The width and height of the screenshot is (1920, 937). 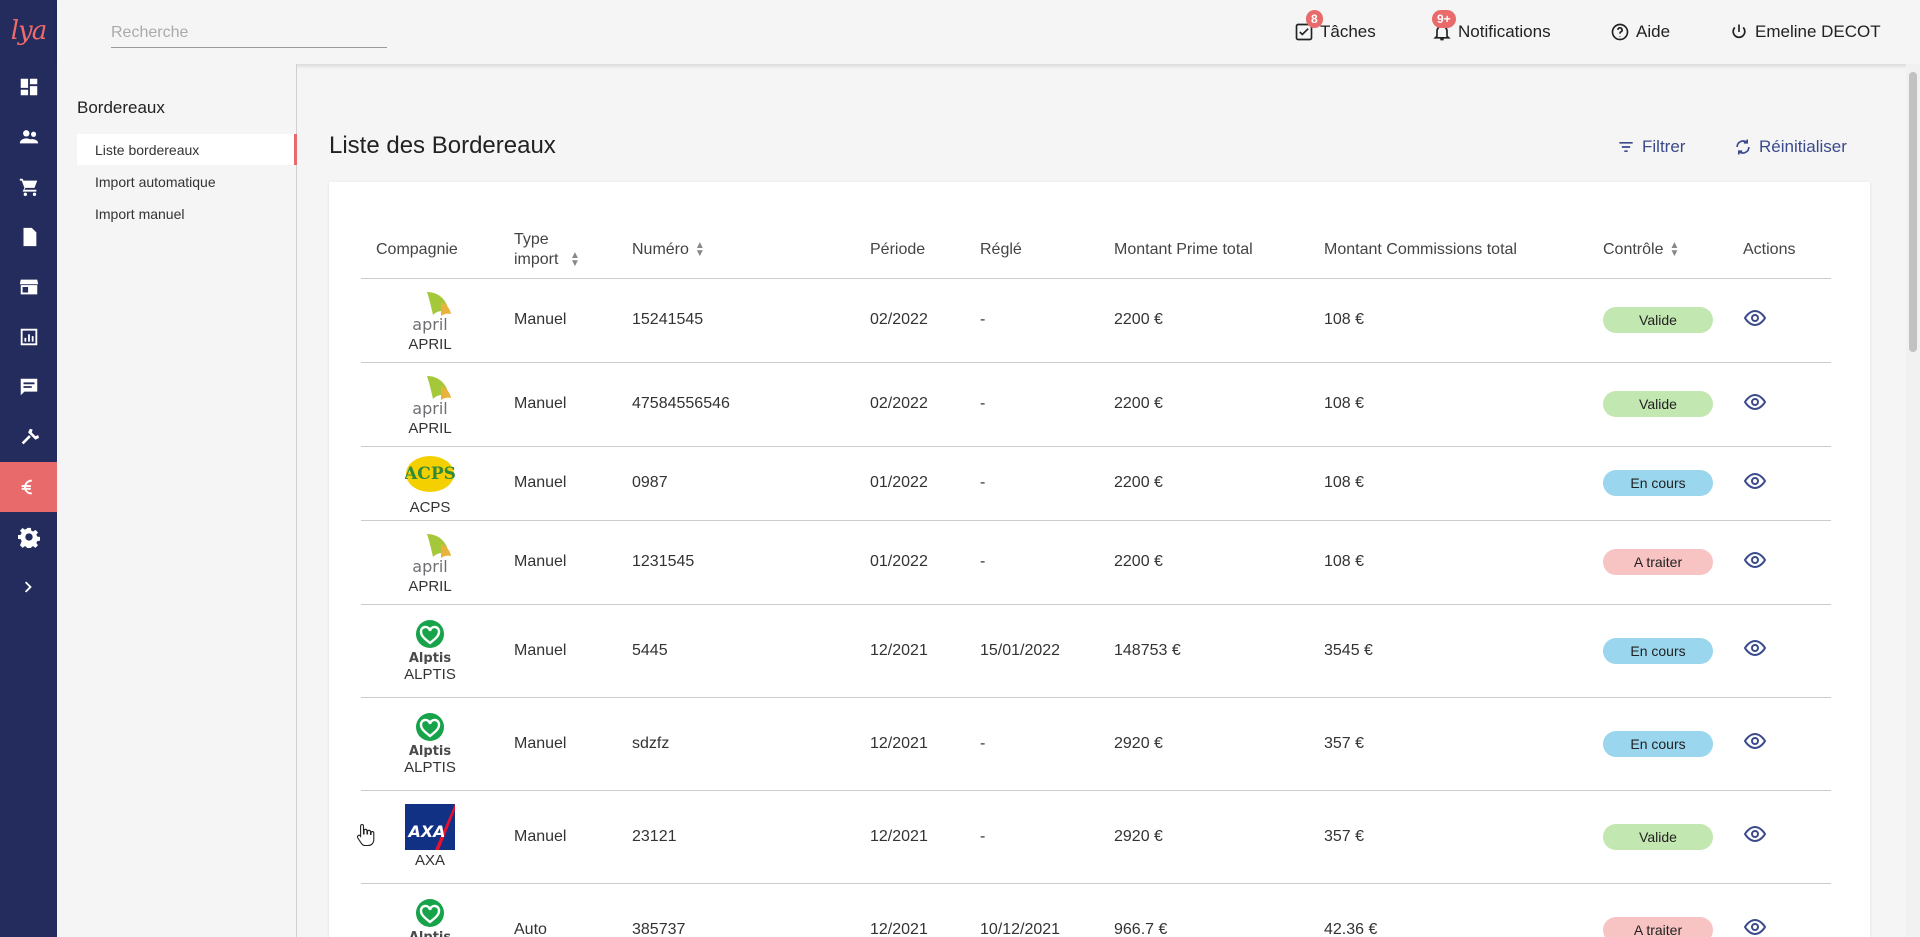 I want to click on cell-montant-prime: 966.7 €, so click(x=1204, y=910).